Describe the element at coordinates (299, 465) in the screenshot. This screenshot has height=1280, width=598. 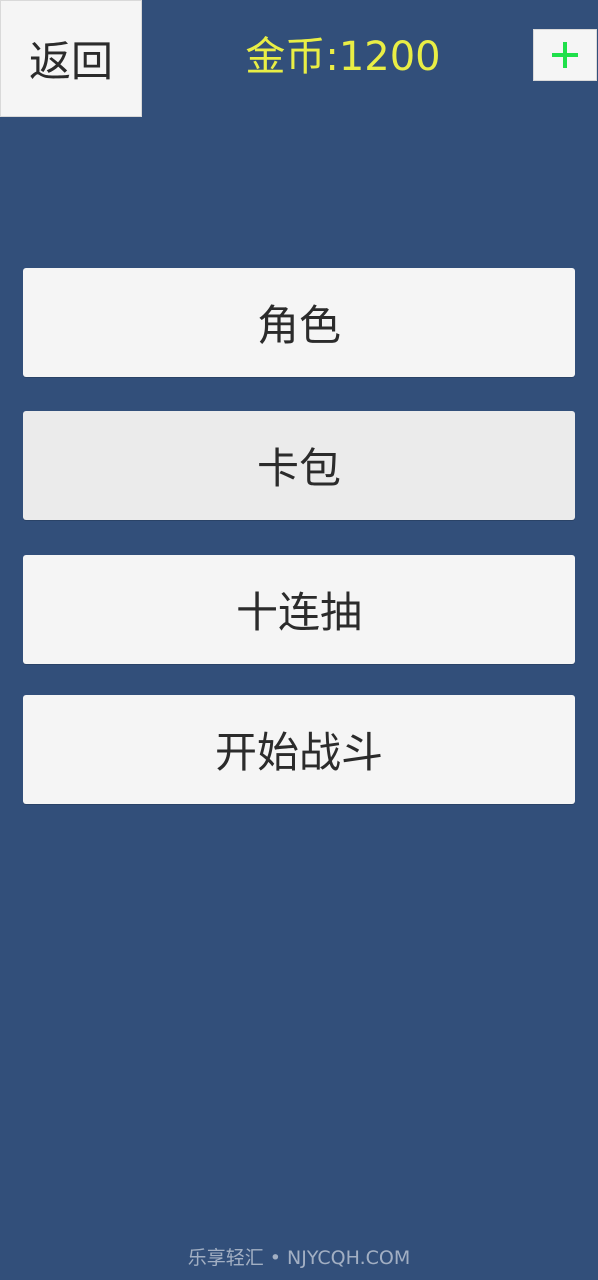
I see `card-pack-button: 卡包` at that location.